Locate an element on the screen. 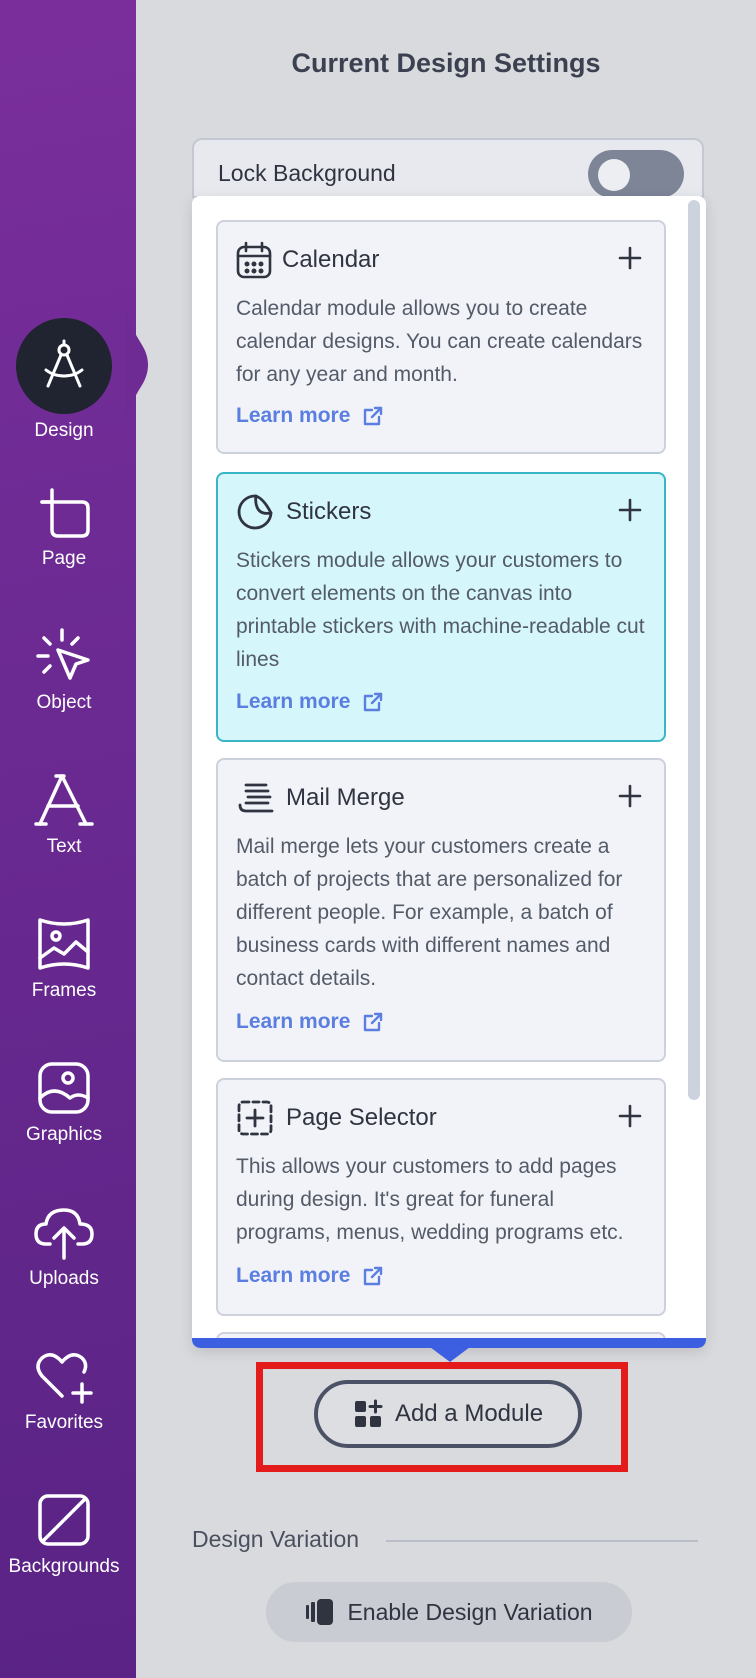 This screenshot has width=756, height=1678. divider is located at coordinates (542, 1541).